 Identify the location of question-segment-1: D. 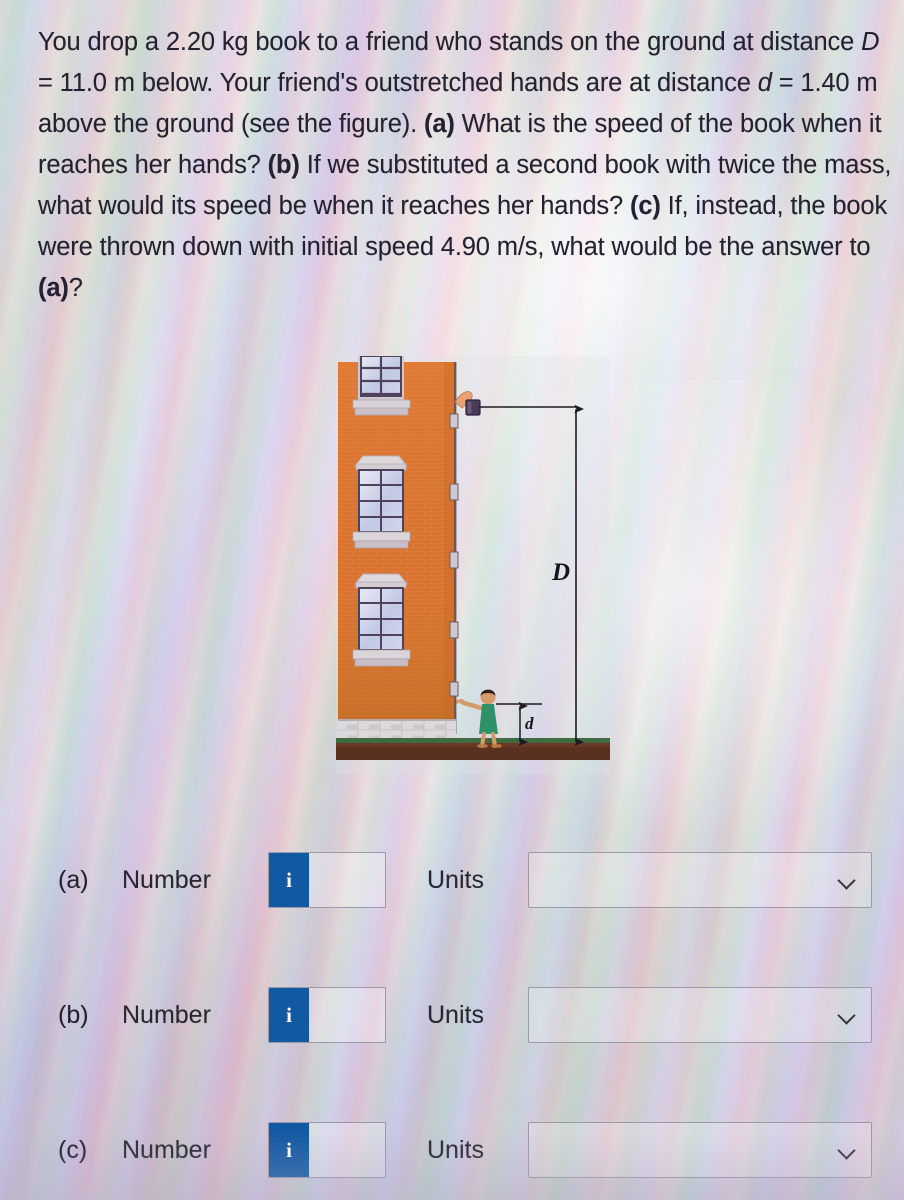
(870, 42).